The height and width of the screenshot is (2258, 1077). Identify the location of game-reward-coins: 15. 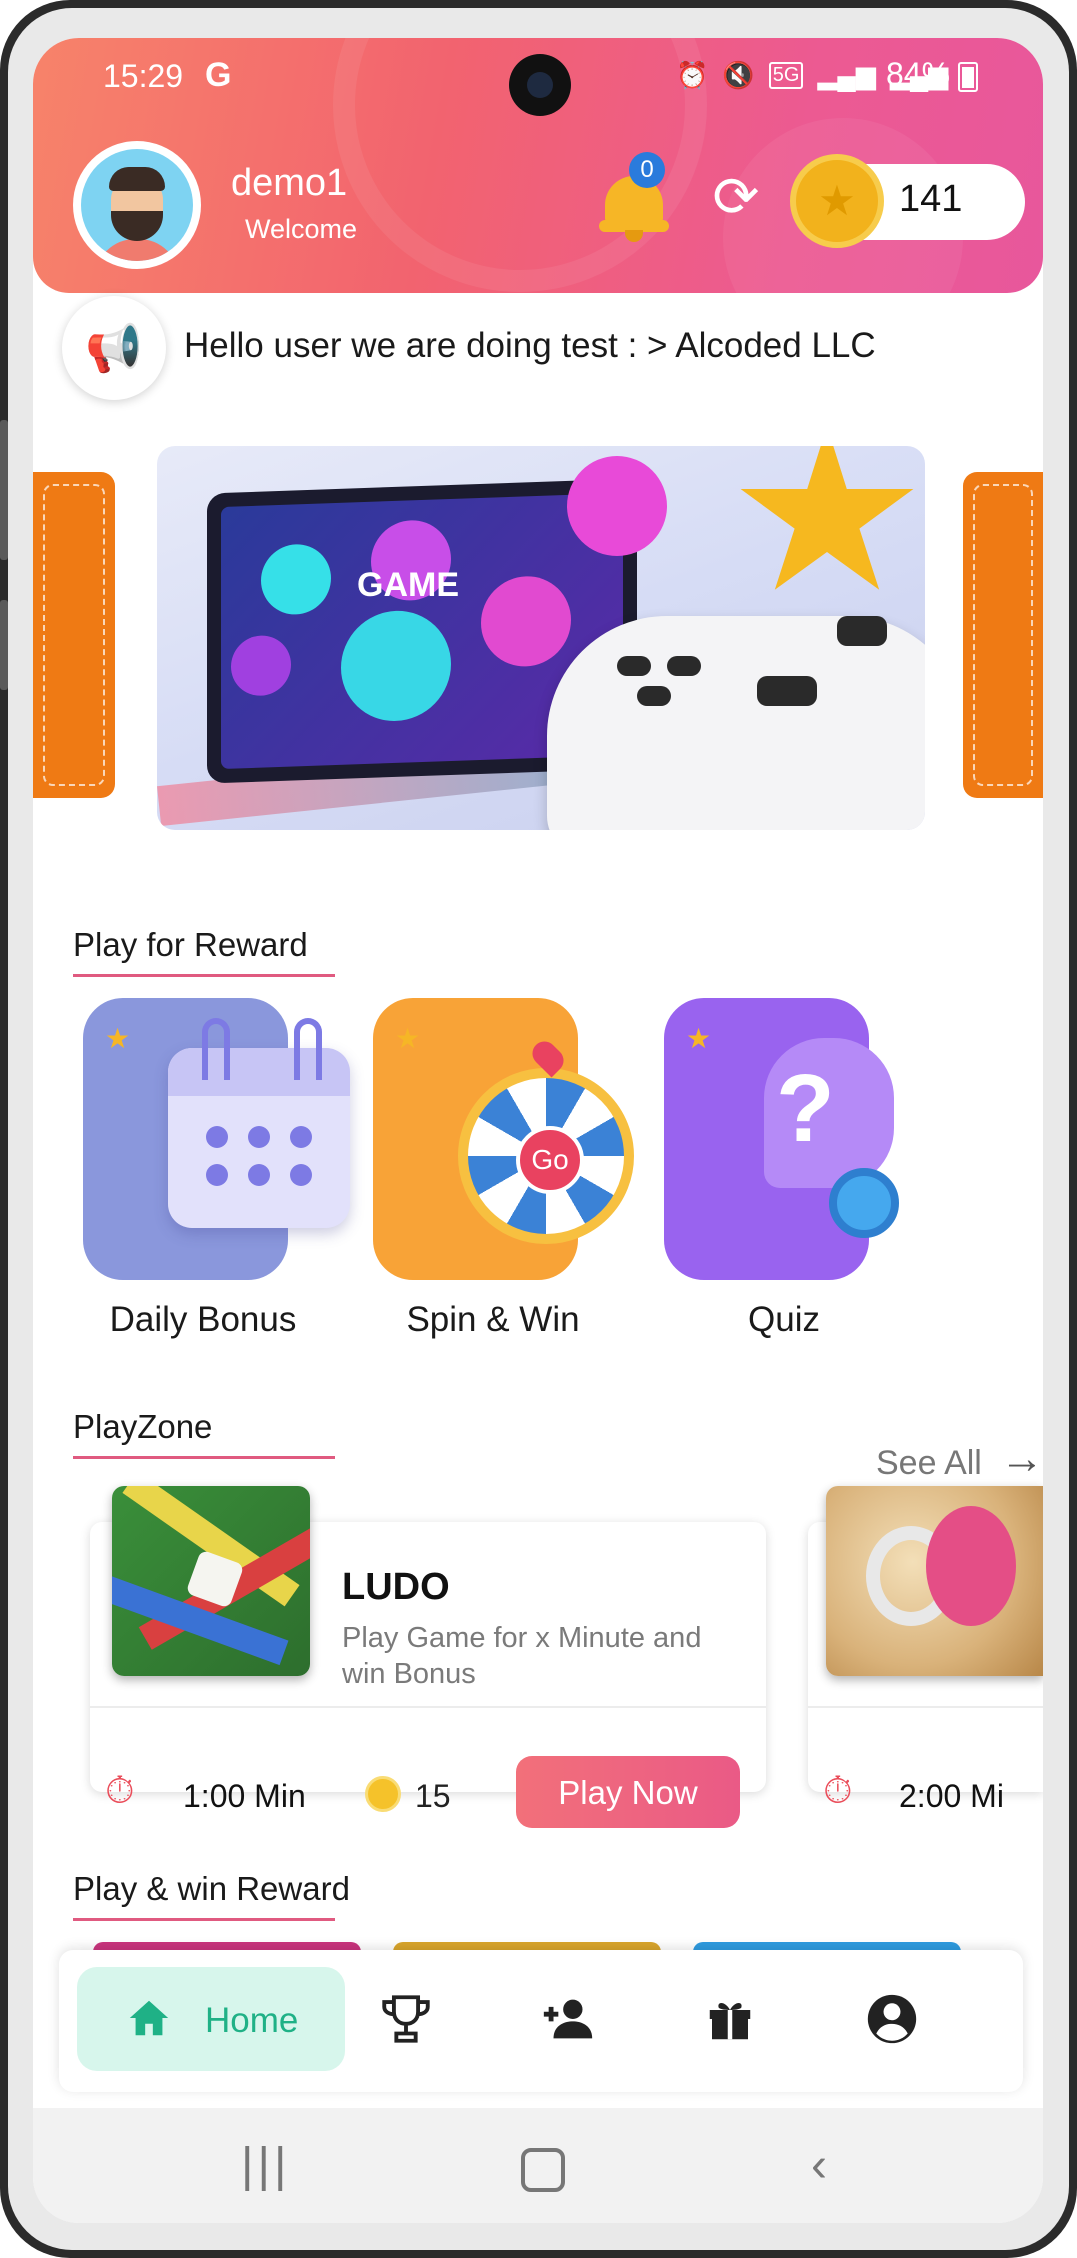
(433, 1796).